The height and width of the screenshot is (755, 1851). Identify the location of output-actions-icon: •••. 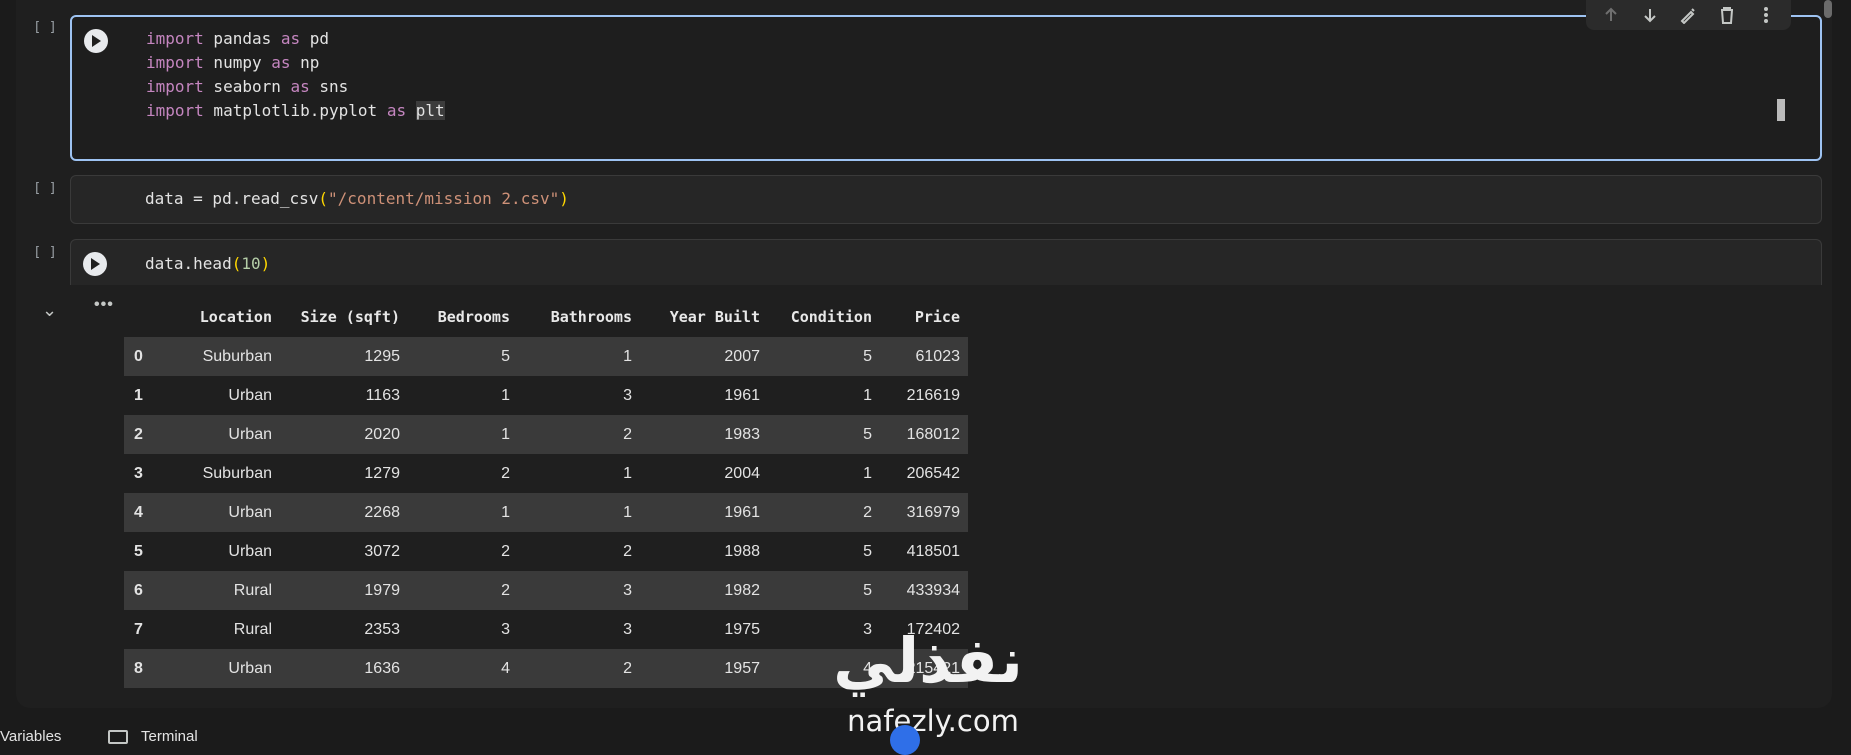
(104, 305).